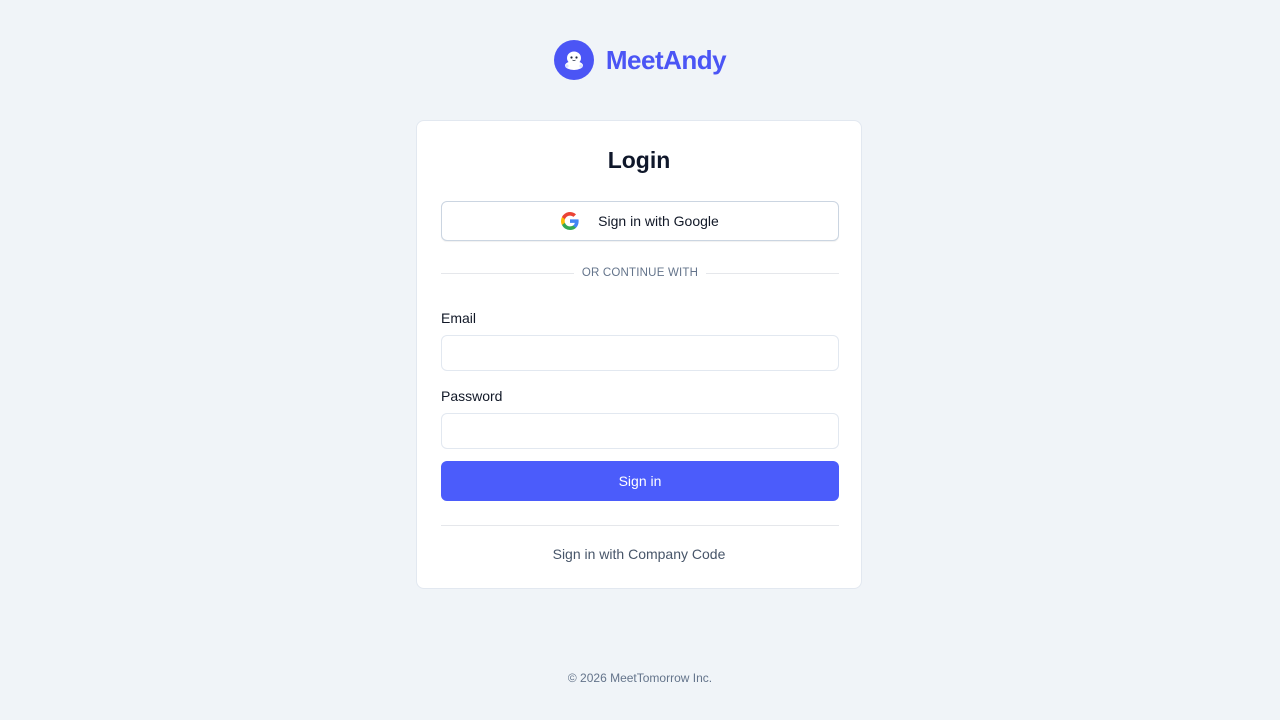 This screenshot has height=720, width=1280. I want to click on mascot-icon, so click(573, 60).